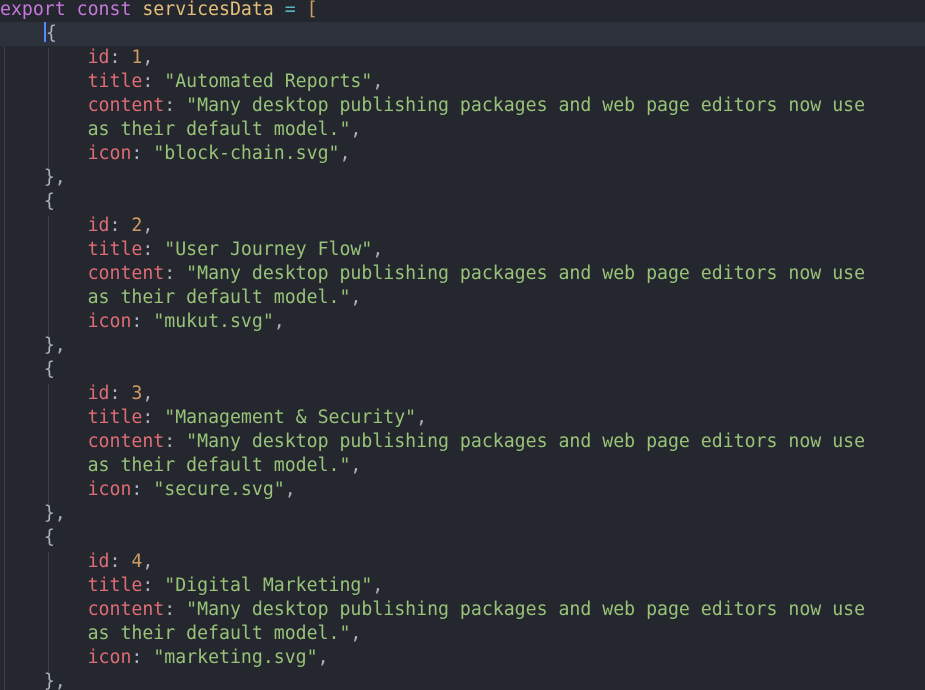 This screenshot has height=690, width=925. Describe the element at coordinates (462, 82) in the screenshot. I see `code-line-title: title: "Automated Reports",` at that location.